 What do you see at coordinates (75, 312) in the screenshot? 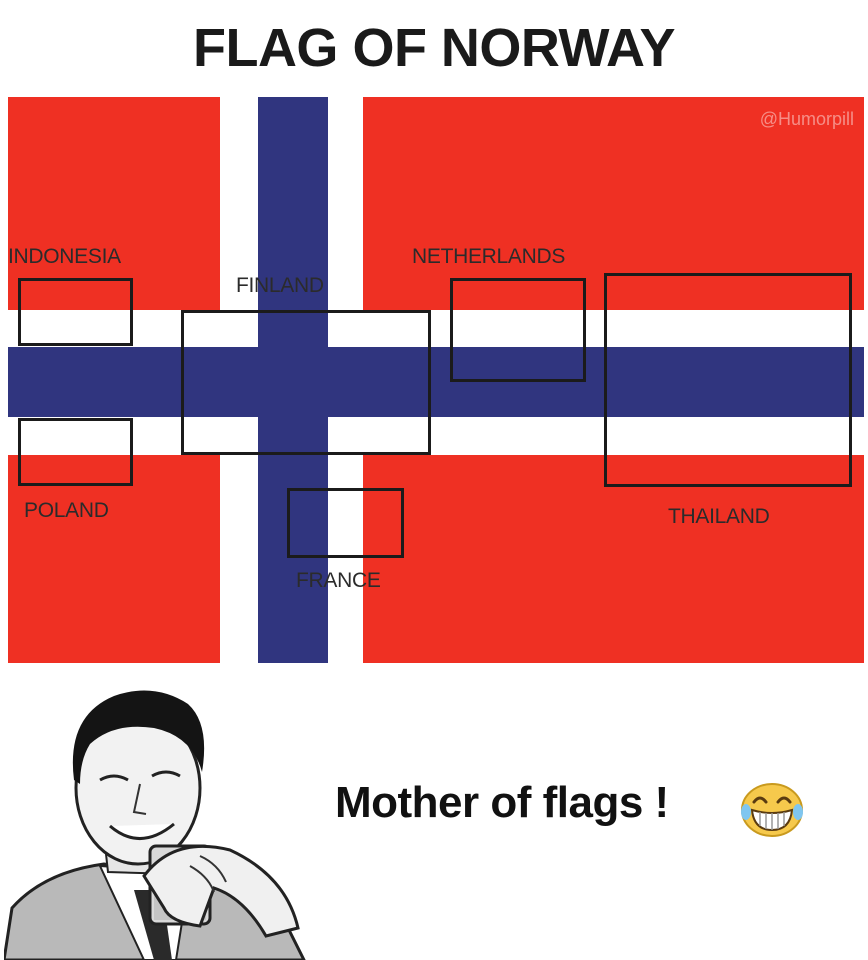
I see `indonesia-region-box` at bounding box center [75, 312].